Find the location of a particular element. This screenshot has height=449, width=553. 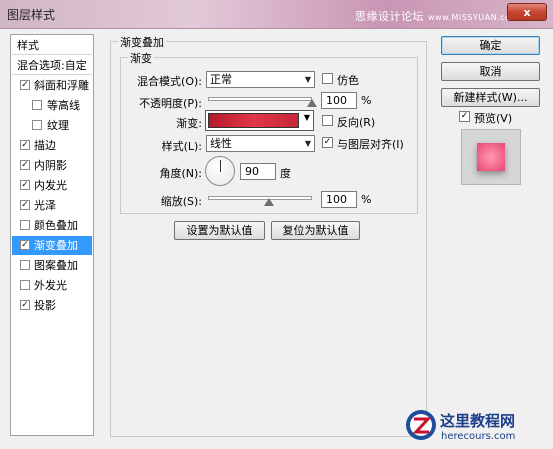

angle-input: 90 is located at coordinates (258, 171).